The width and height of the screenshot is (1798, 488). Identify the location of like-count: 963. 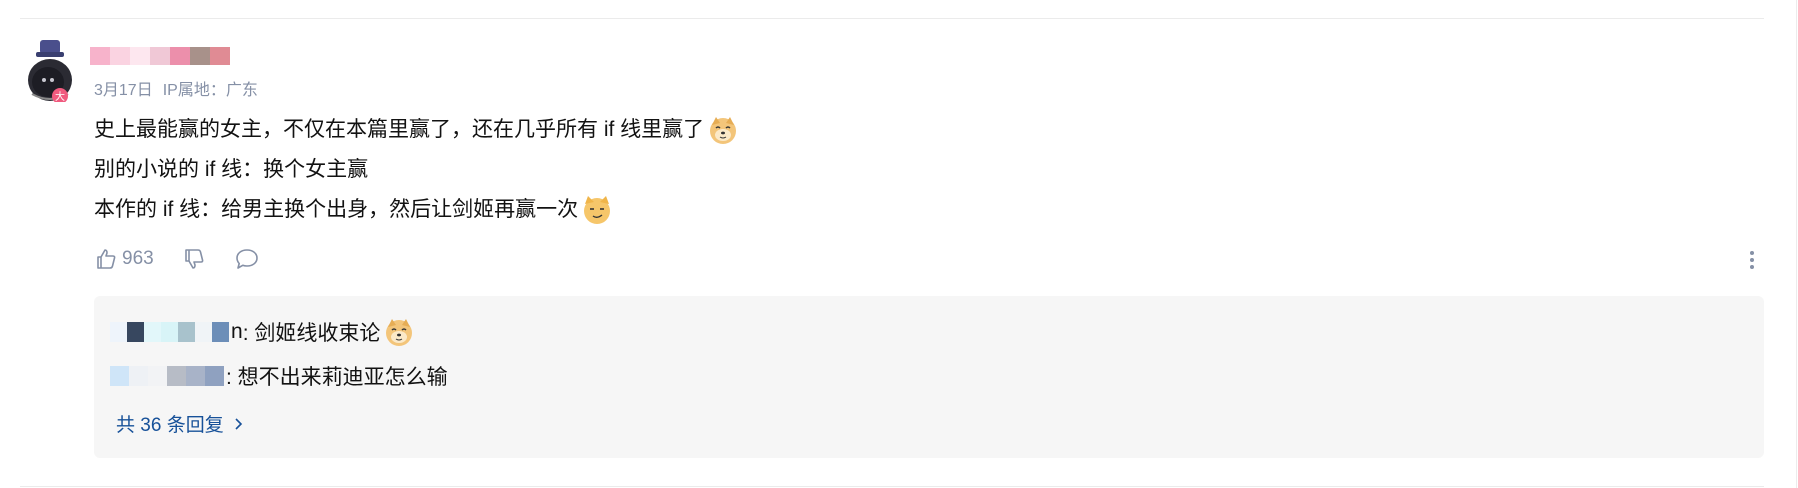
(138, 258).